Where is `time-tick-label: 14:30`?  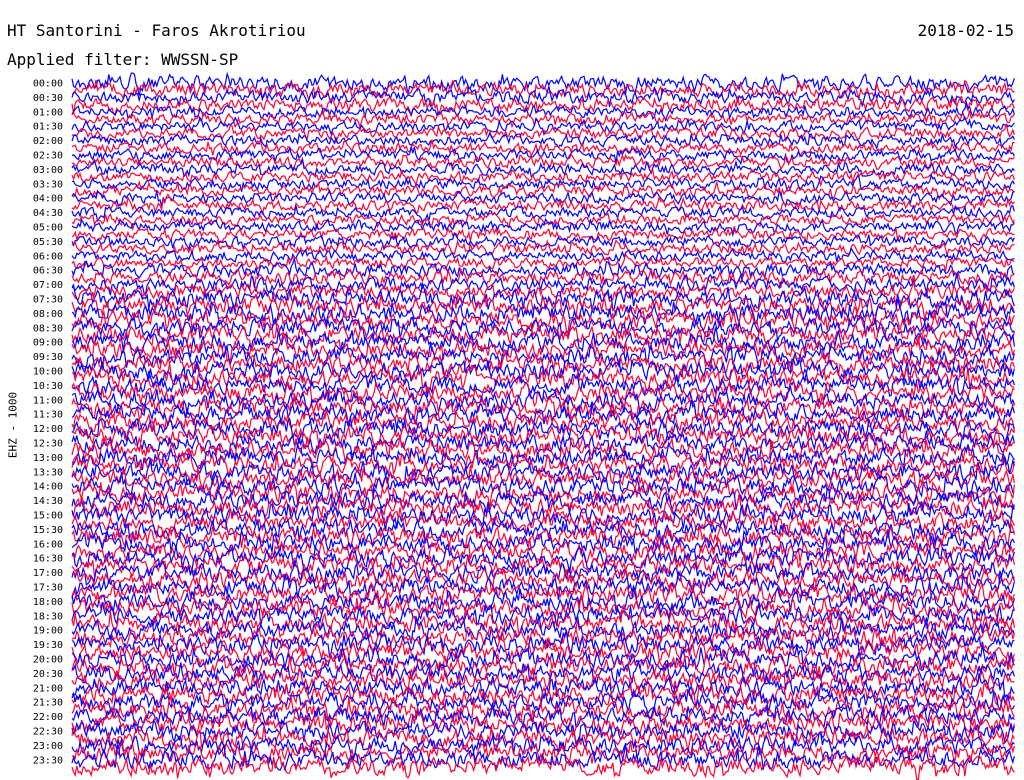
time-tick-label: 14:30 is located at coordinates (48, 501).